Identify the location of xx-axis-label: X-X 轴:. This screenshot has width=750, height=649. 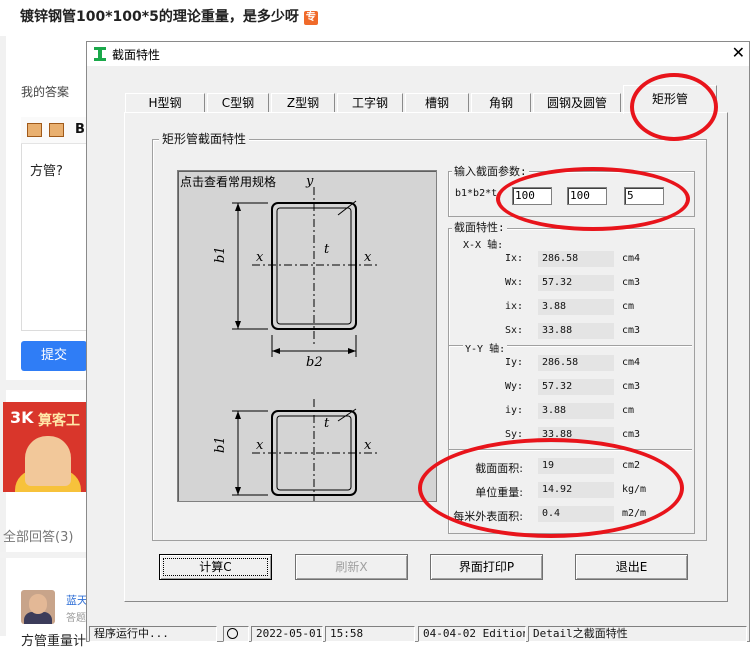
(483, 245).